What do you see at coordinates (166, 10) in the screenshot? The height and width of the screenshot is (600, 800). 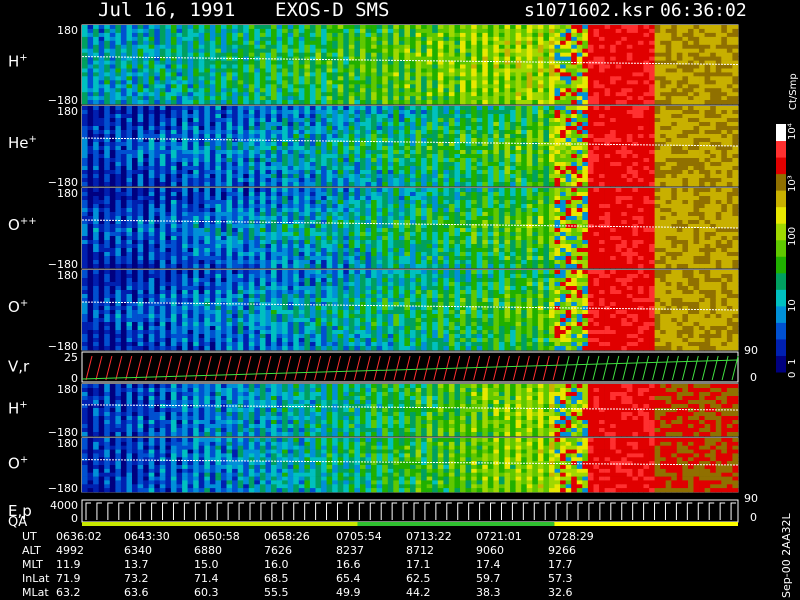 I see `header-date: Jul 16, 1991` at bounding box center [166, 10].